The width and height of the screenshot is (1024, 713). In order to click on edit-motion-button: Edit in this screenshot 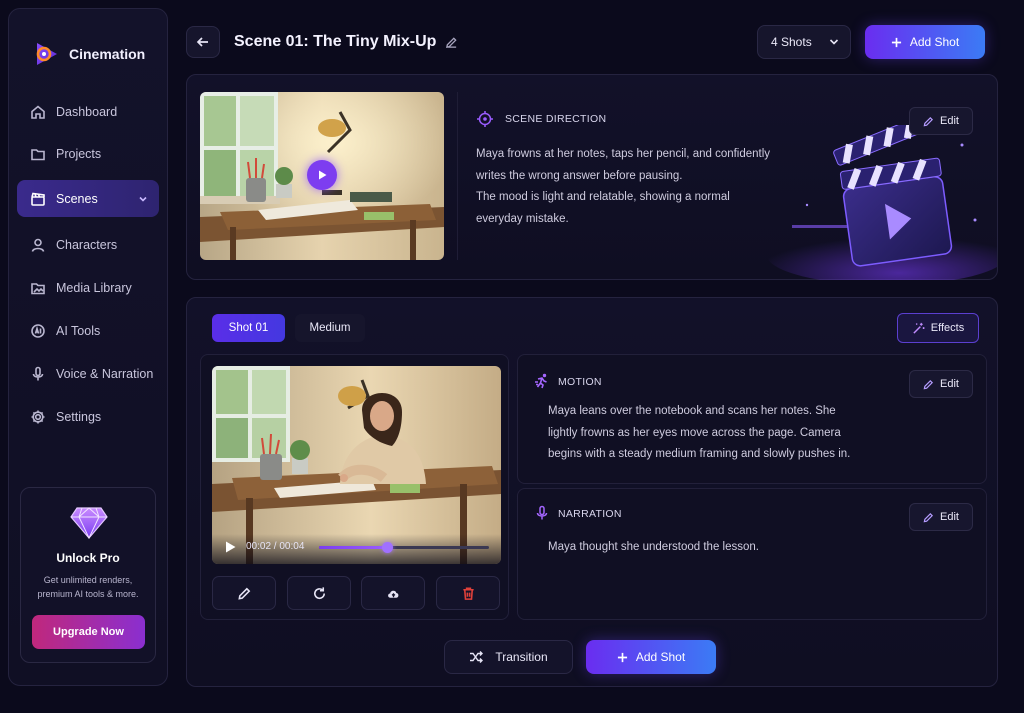, I will do `click(941, 384)`.